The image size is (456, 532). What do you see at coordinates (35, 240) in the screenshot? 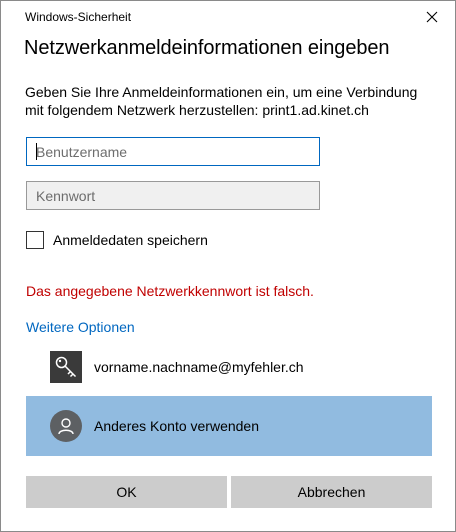
I see `checkbox-box` at bounding box center [35, 240].